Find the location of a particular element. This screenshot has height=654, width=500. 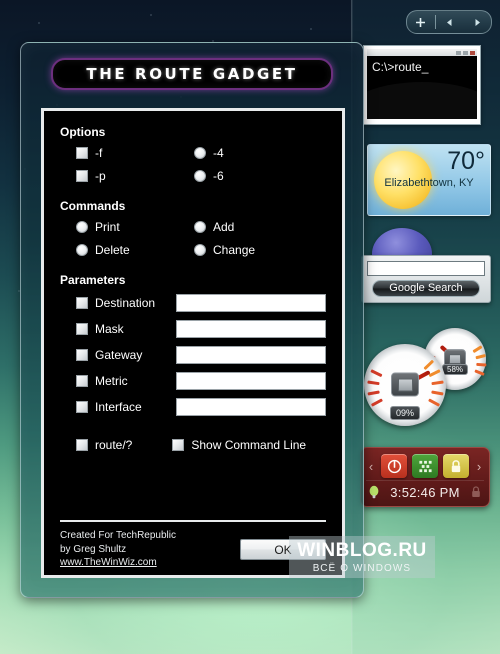

parameter-interface-checkbox is located at coordinates (82, 407).